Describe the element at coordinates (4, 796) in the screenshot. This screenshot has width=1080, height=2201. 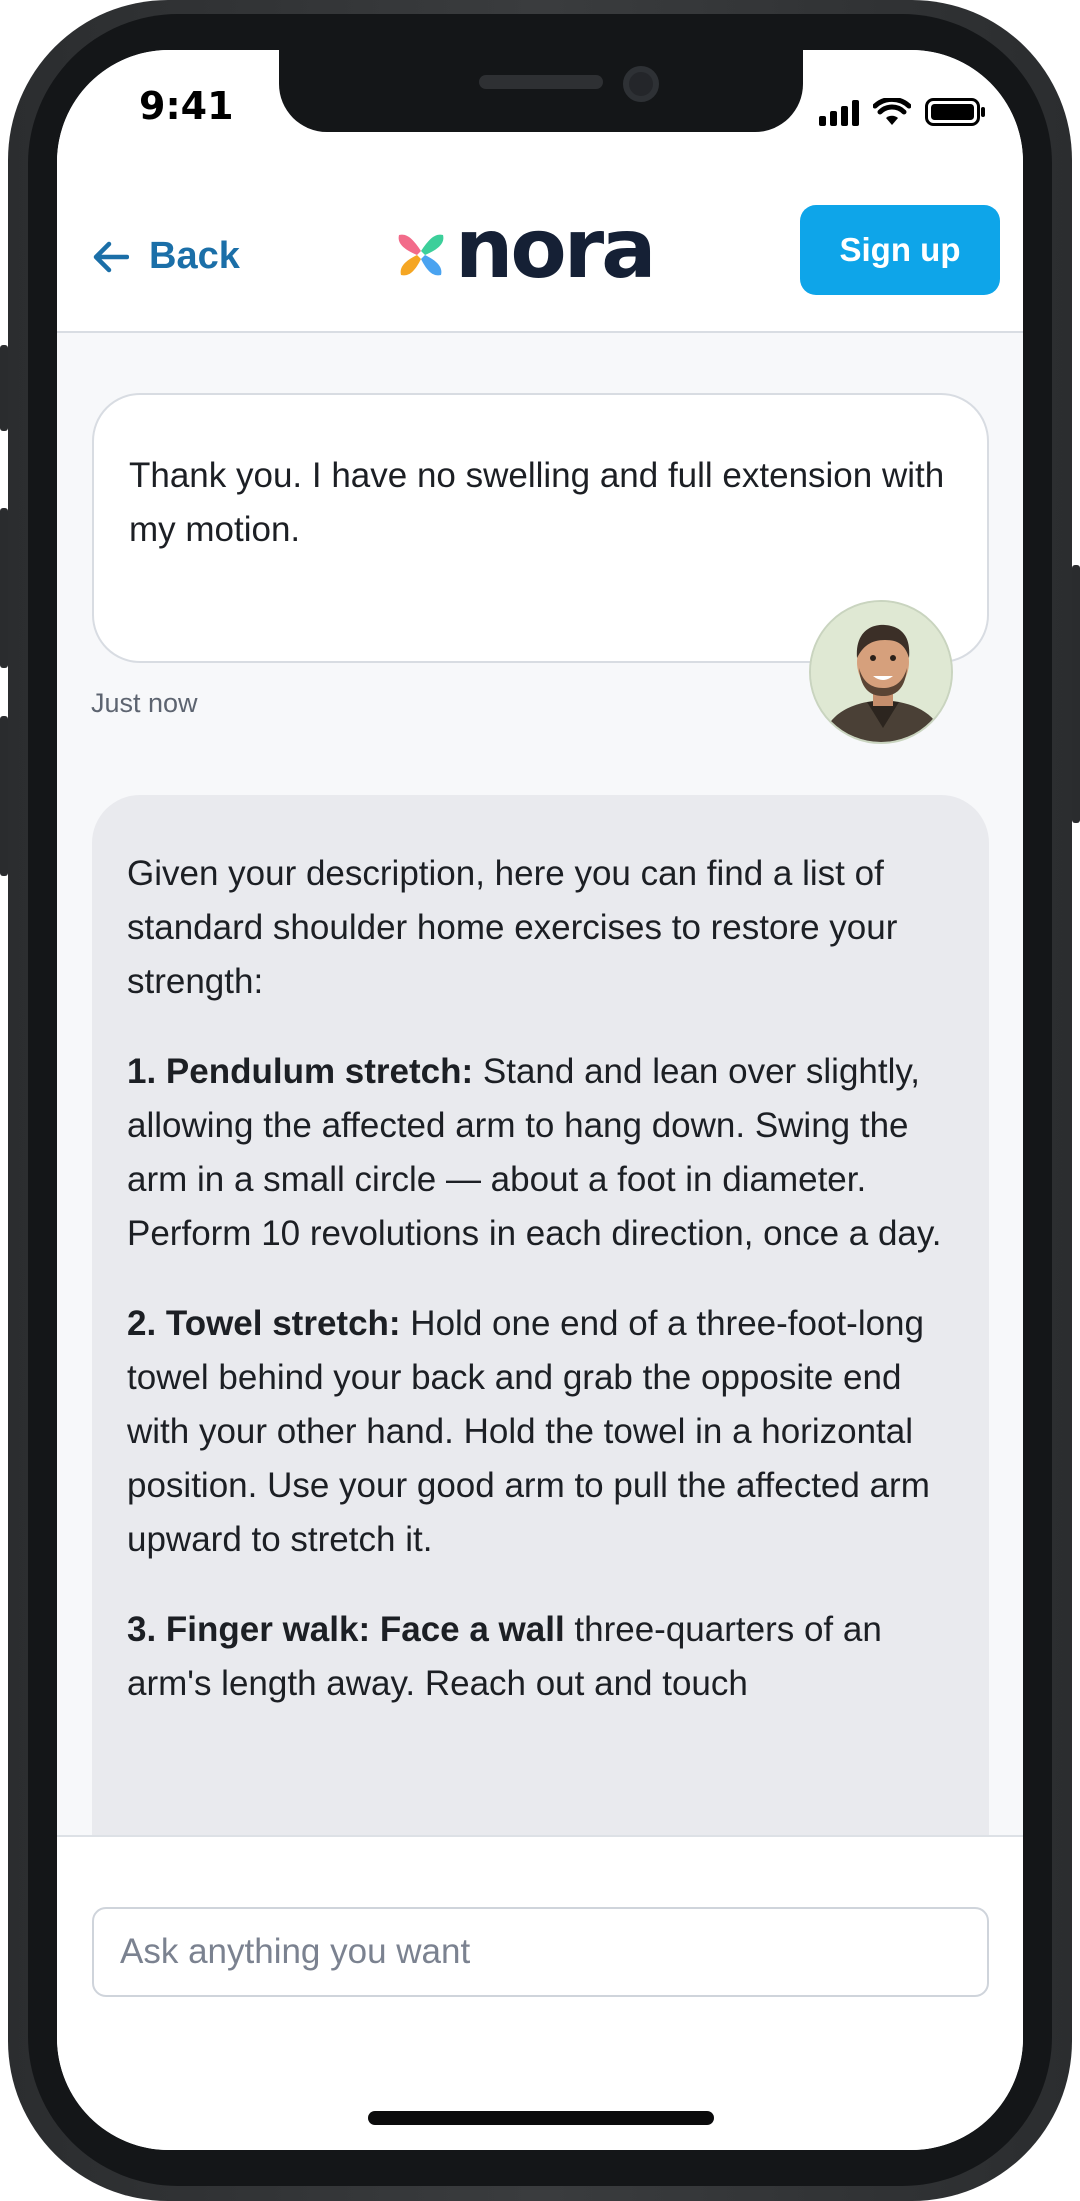
I see `volume-down-button` at that location.